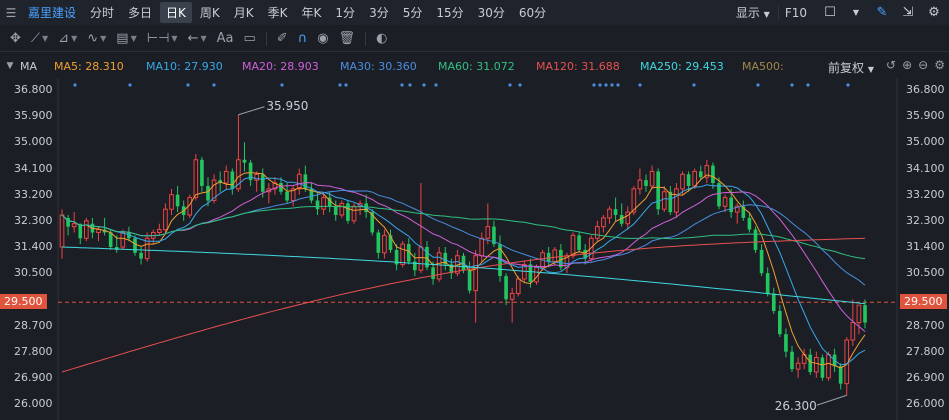  What do you see at coordinates (33, 325) in the screenshot?
I see `axis-tick-label: 28.700` at bounding box center [33, 325].